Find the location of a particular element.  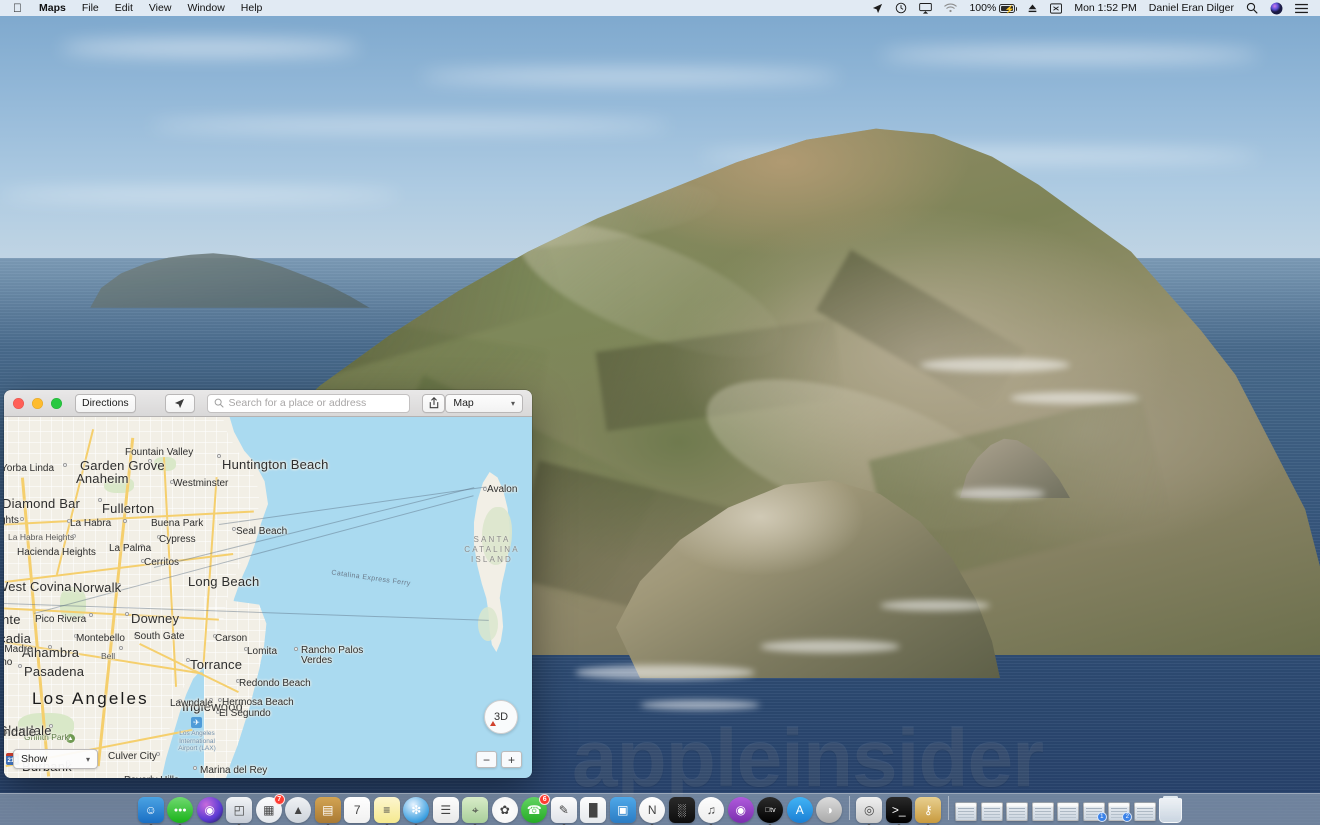

locate-me-button is located at coordinates (179, 403).